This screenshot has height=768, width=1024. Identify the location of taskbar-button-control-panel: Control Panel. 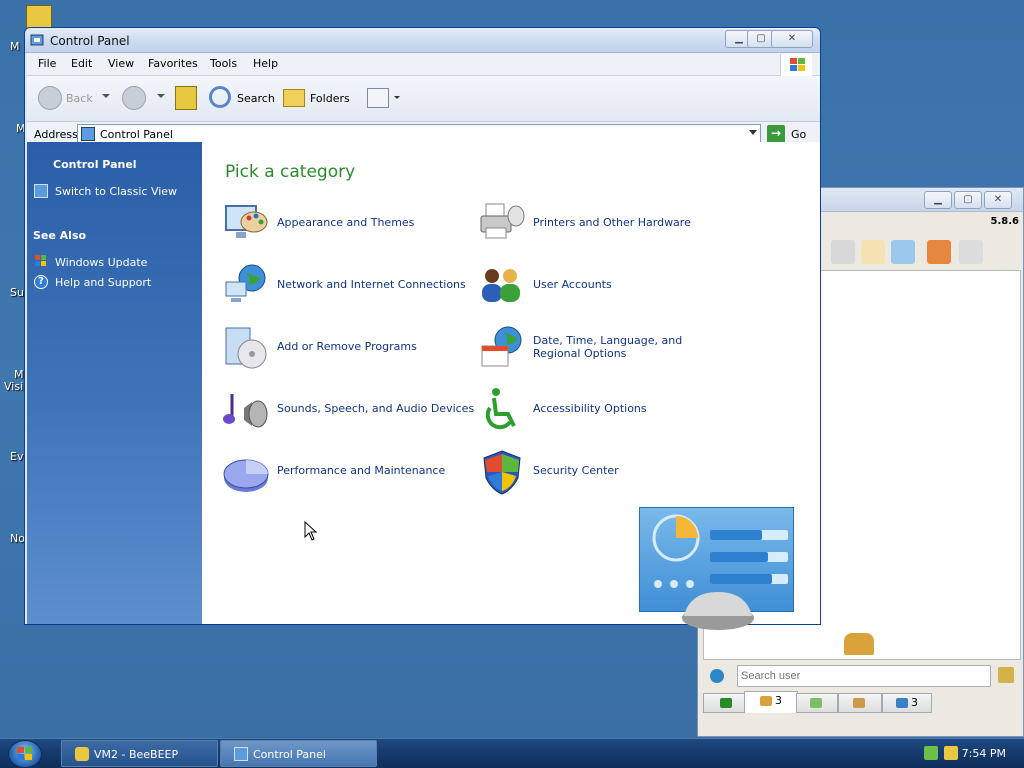
(298, 753).